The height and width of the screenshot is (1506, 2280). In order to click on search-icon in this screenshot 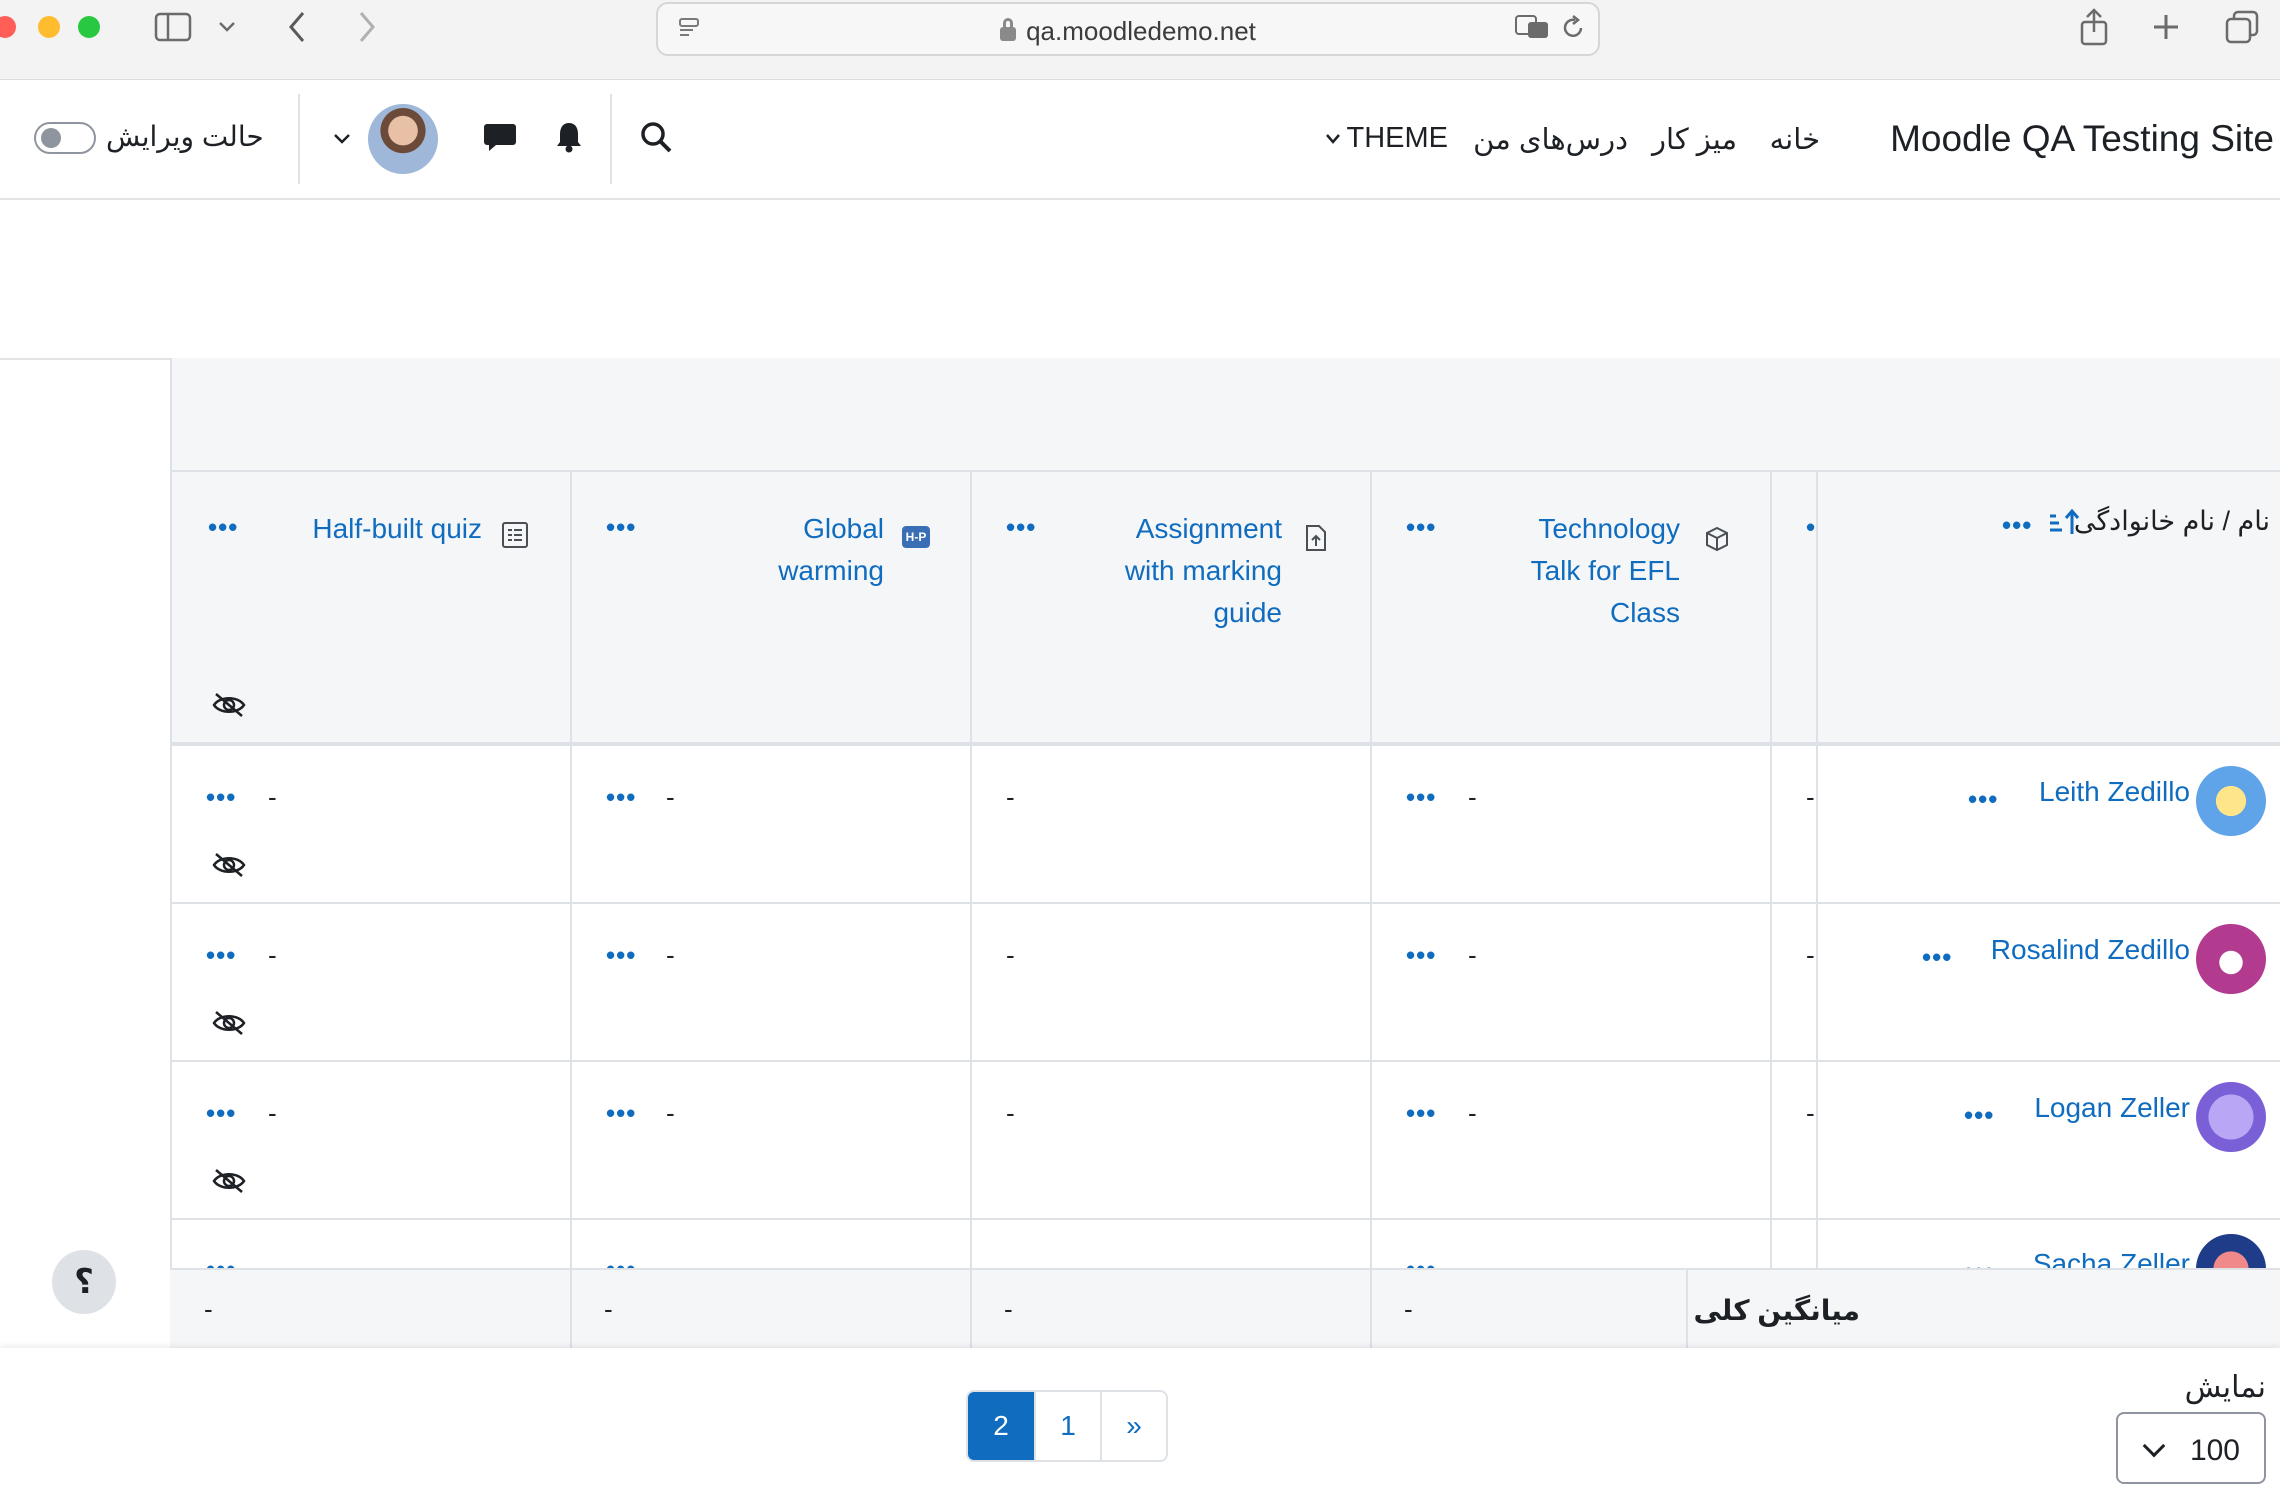, I will do `click(656, 137)`.